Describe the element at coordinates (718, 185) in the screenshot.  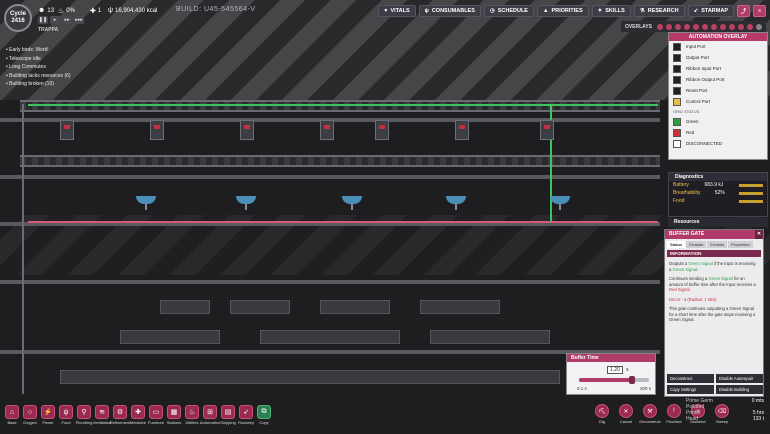
I see `diagnostic-row: Battery 683.9 kJ` at that location.